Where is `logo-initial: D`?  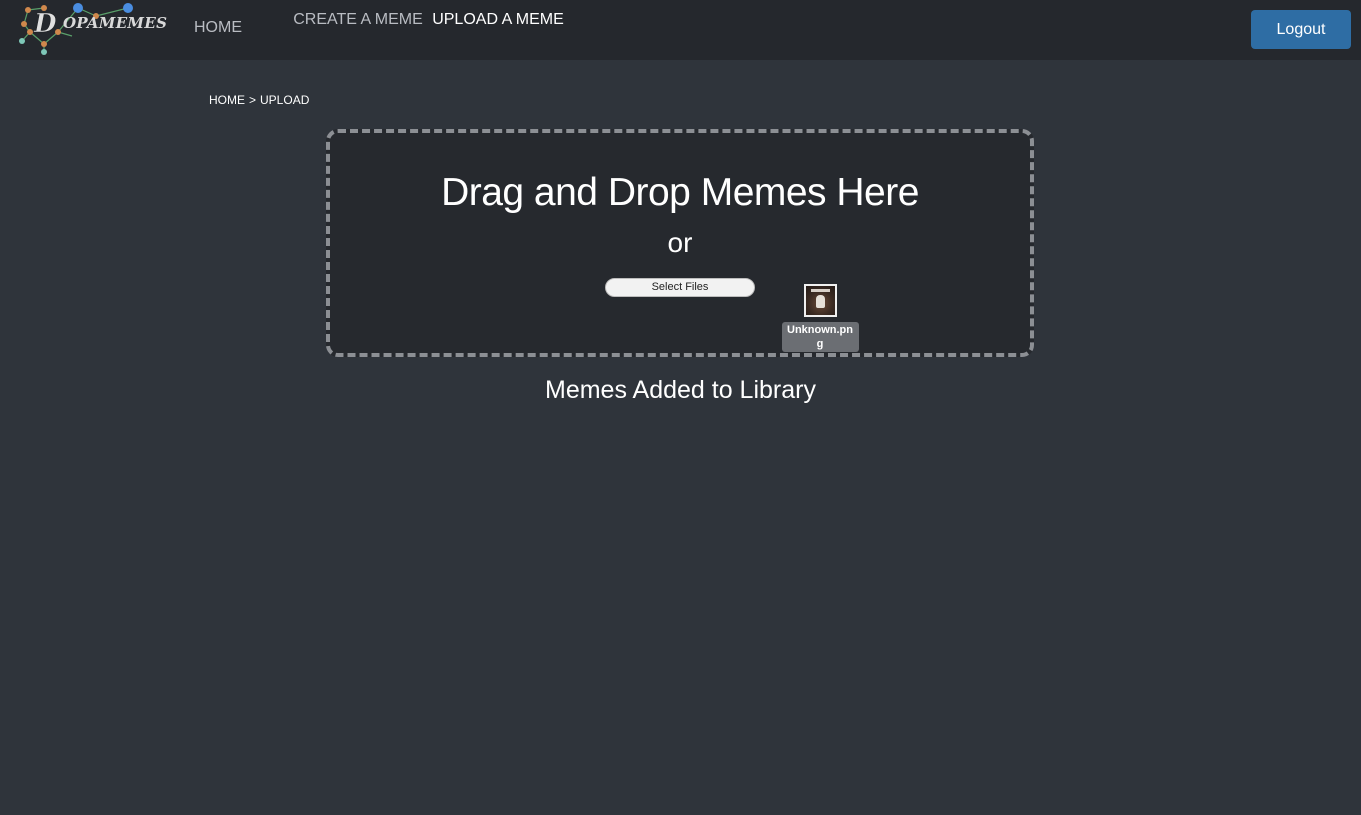 logo-initial: D is located at coordinates (45, 24).